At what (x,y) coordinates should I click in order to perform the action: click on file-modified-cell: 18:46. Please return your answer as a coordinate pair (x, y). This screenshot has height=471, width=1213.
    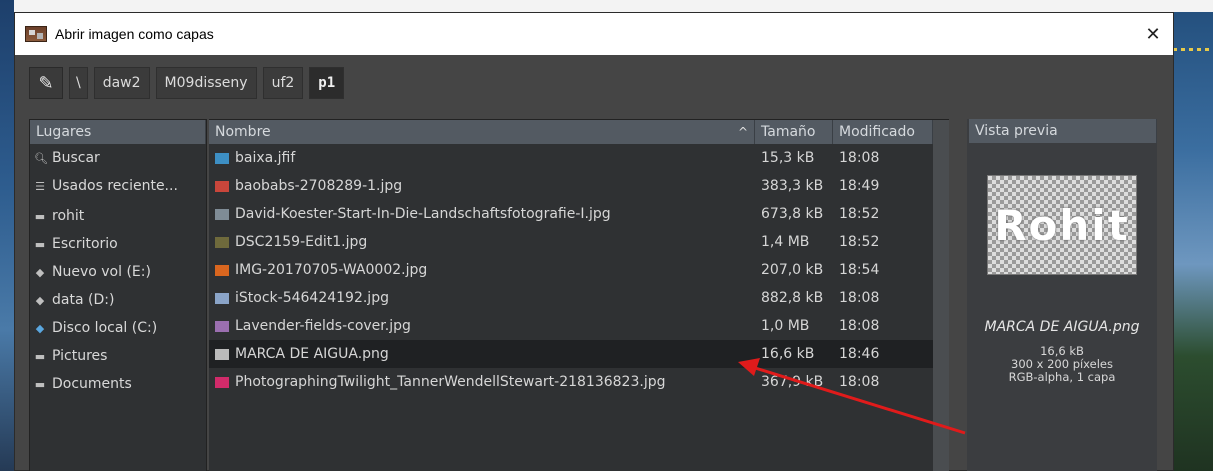
    Looking at the image, I should click on (859, 354).